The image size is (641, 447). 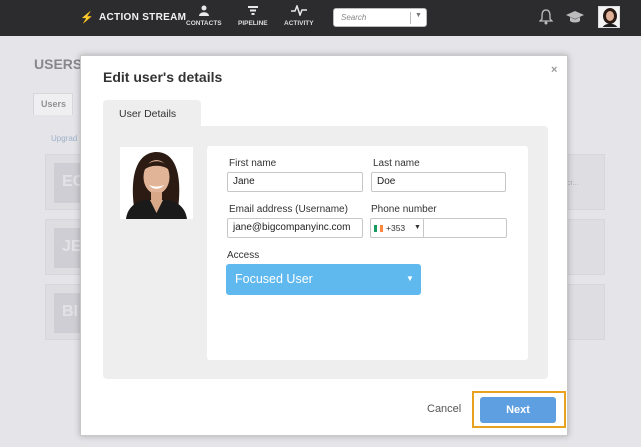 What do you see at coordinates (609, 17) in the screenshot?
I see `user-avatar` at bounding box center [609, 17].